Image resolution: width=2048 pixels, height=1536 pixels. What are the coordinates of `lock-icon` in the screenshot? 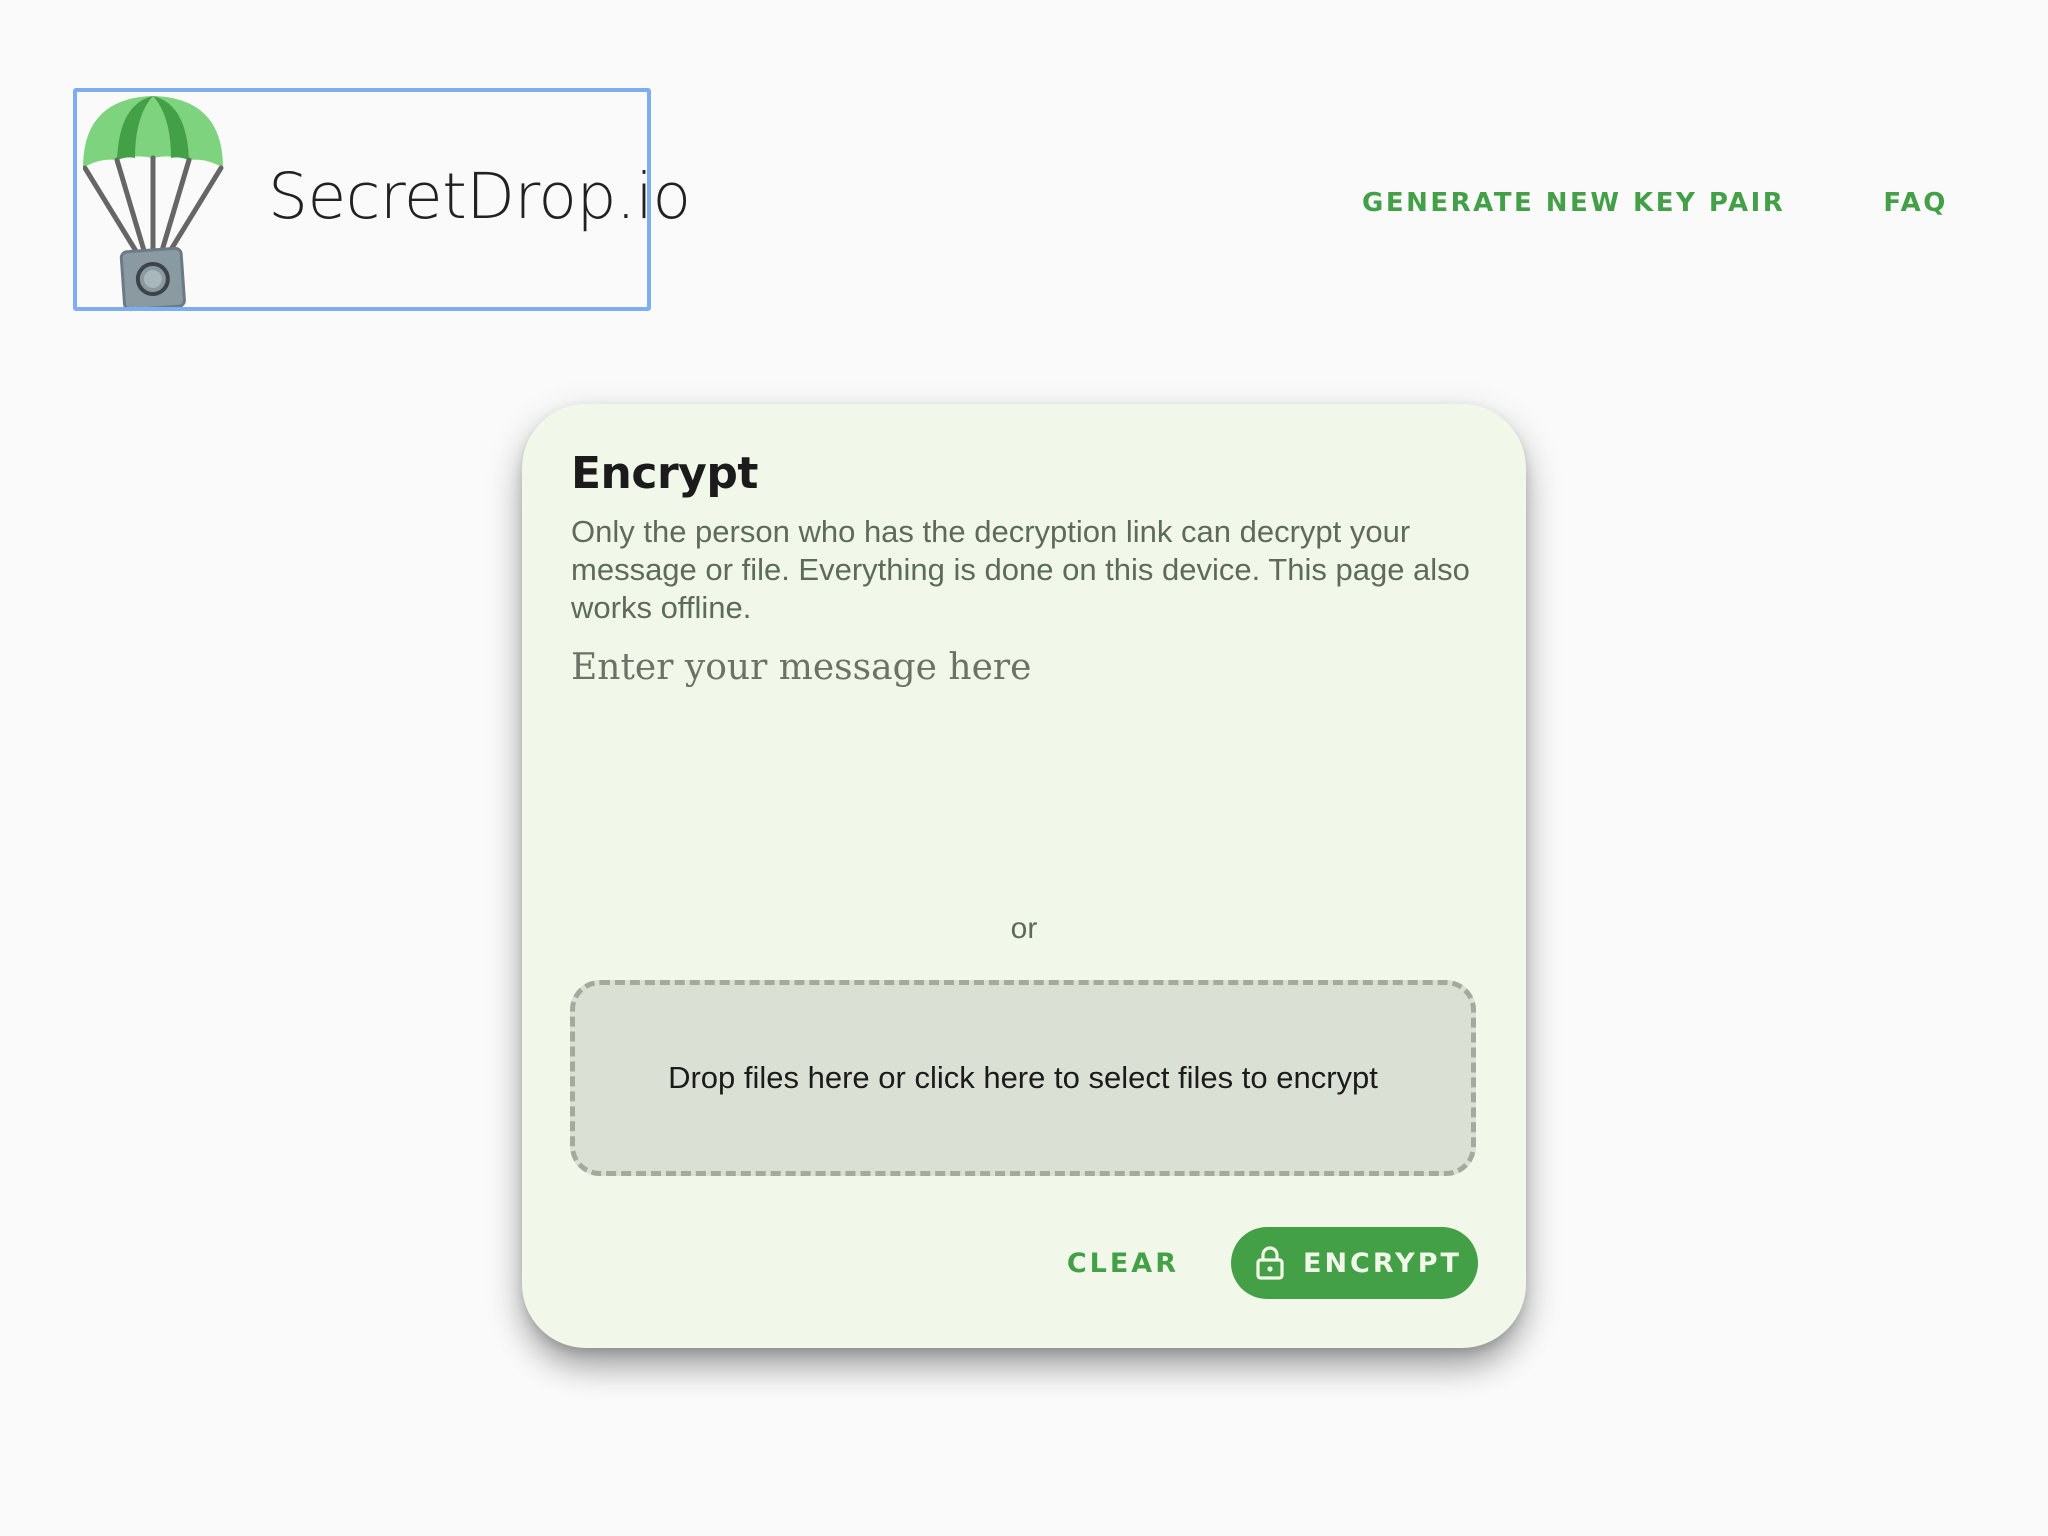 It's located at (1270, 1263).